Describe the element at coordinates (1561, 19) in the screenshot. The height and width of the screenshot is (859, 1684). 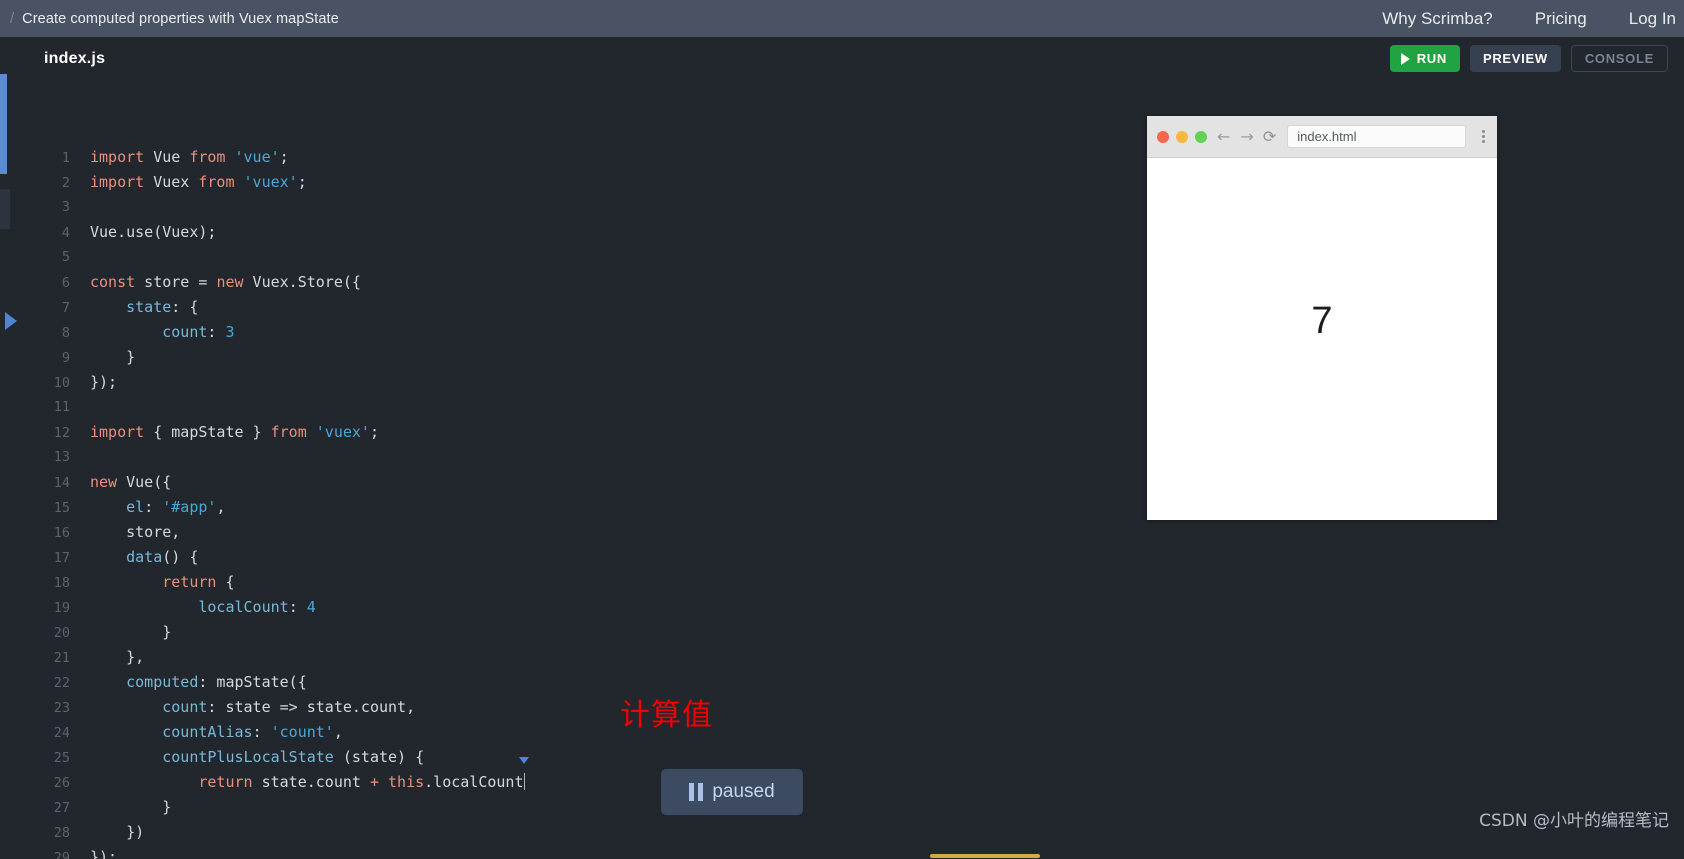
I see `nav-link-pricing: Pricing` at that location.